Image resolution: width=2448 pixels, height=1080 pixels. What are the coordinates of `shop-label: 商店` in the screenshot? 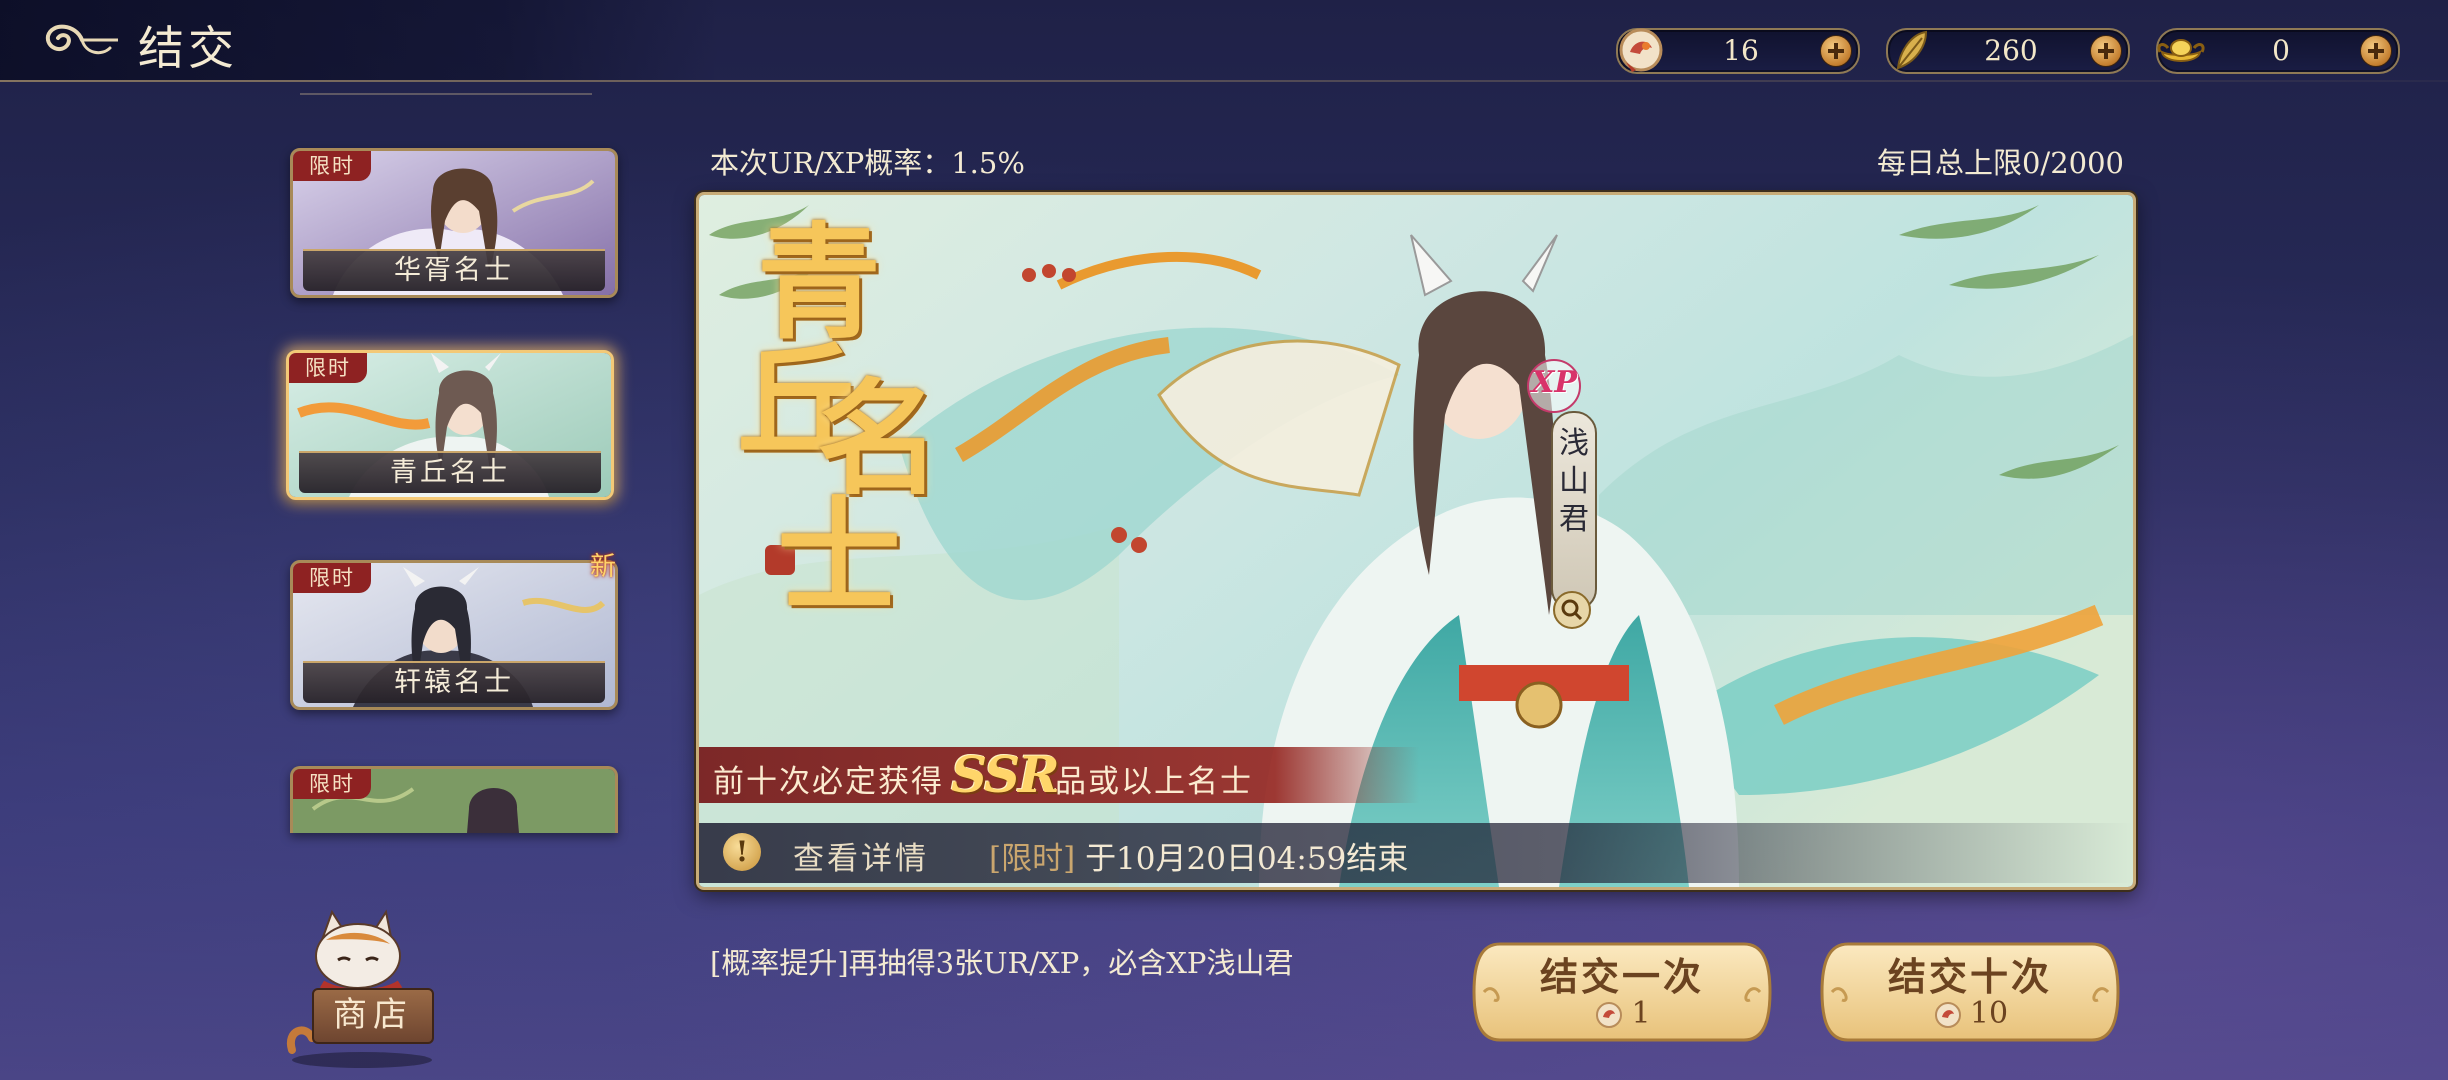 It's located at (373, 1016).